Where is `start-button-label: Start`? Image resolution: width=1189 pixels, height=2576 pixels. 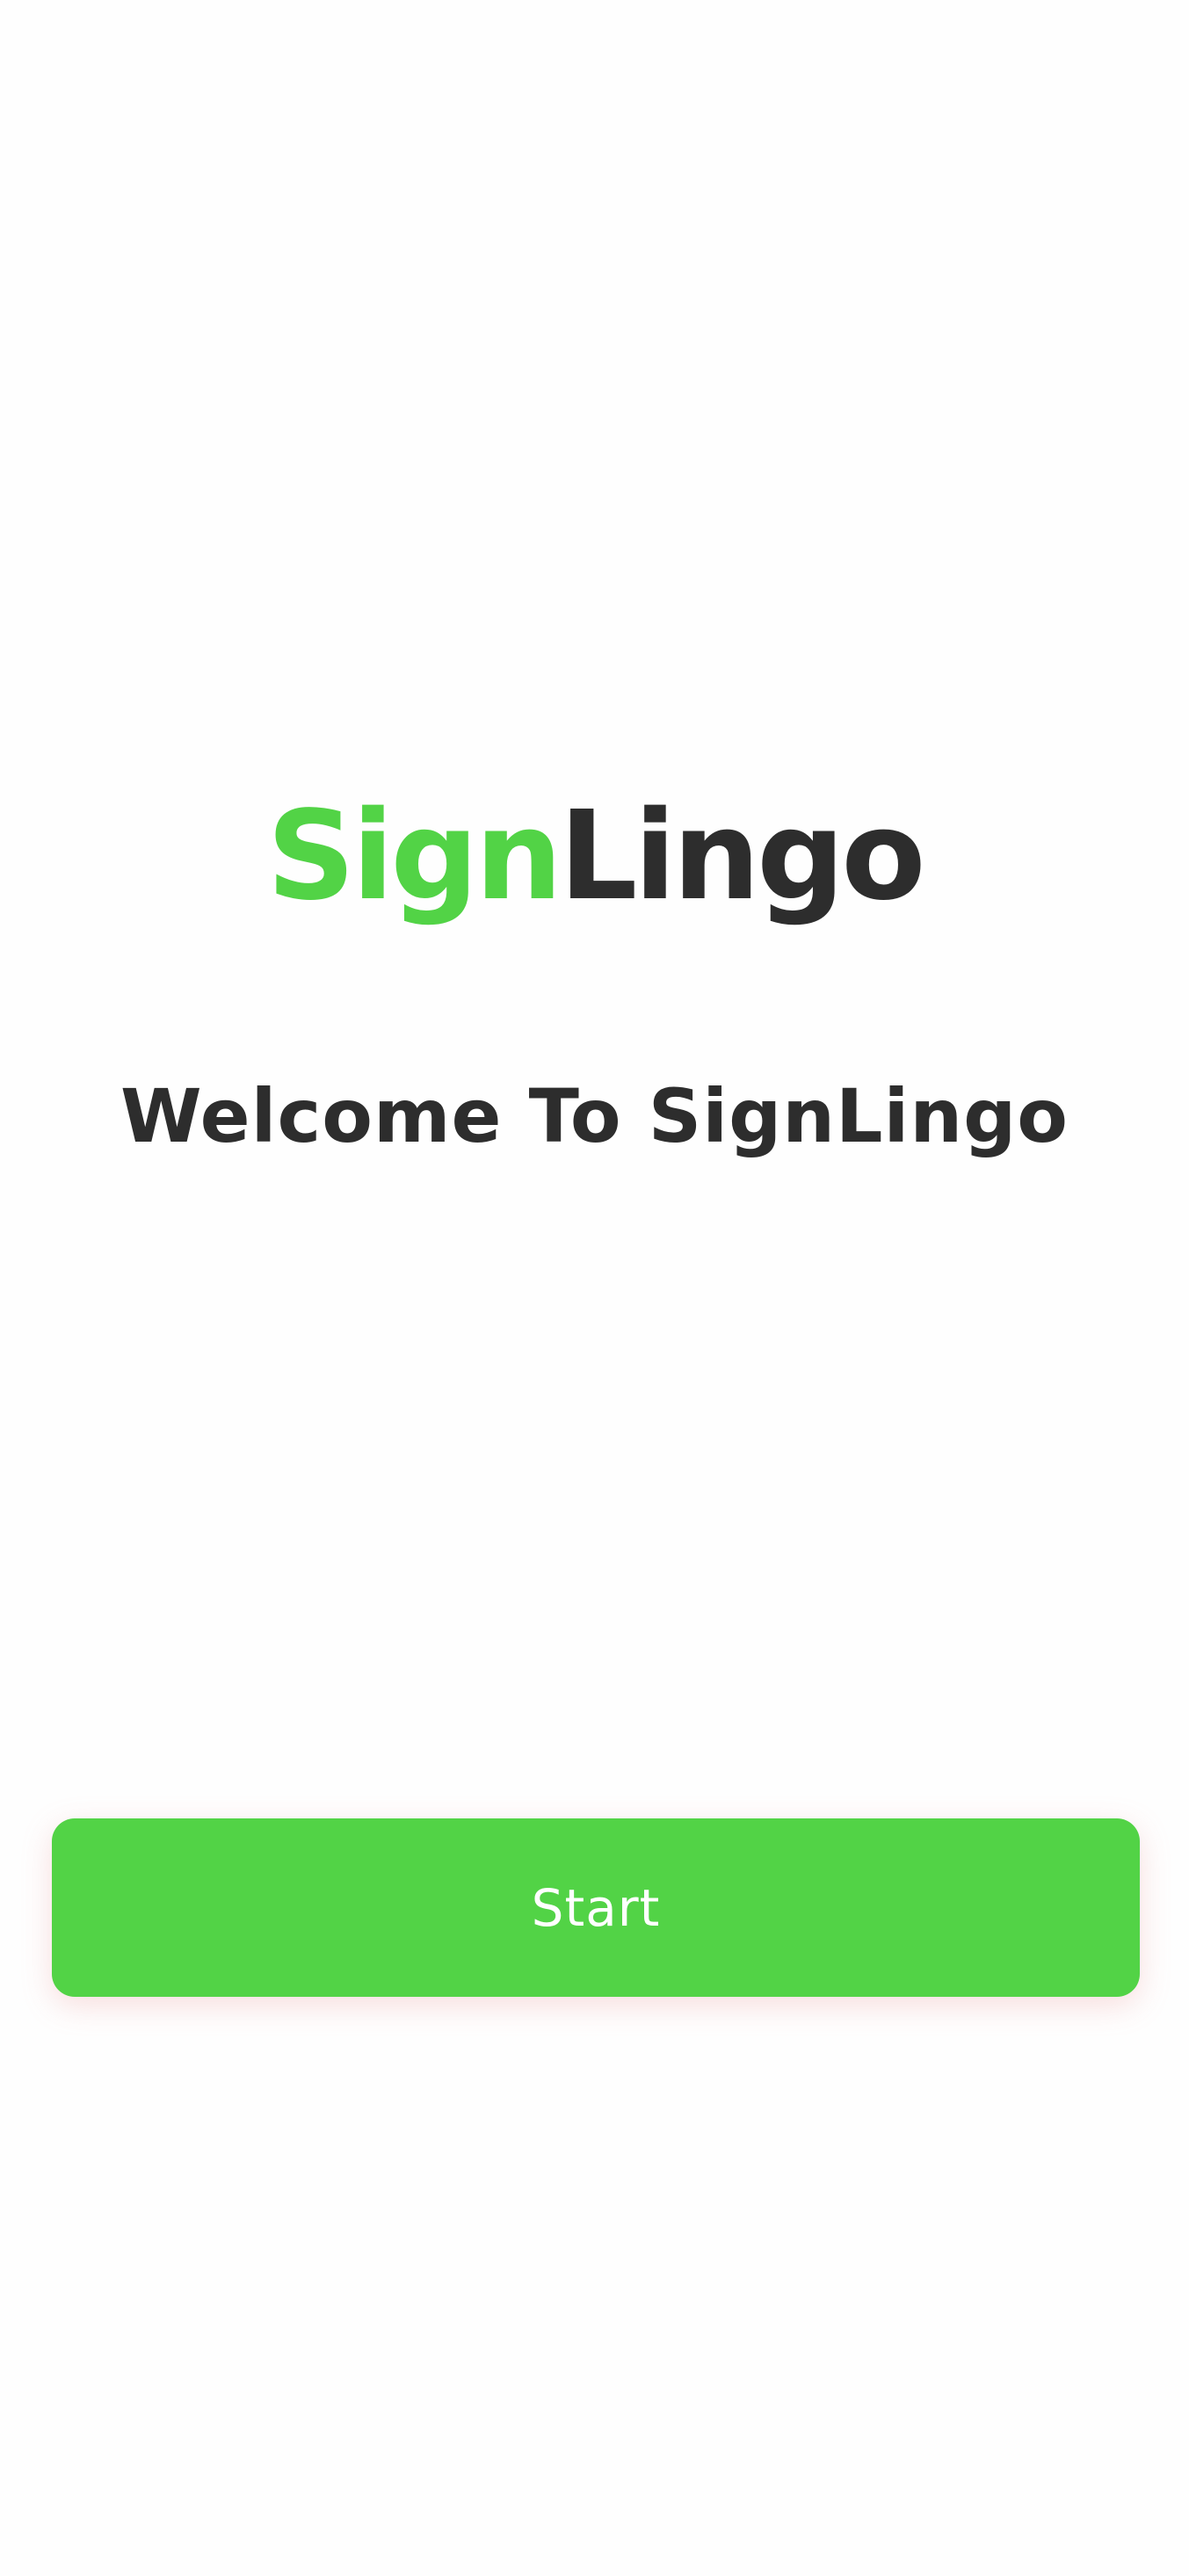 start-button-label: Start is located at coordinates (596, 1907).